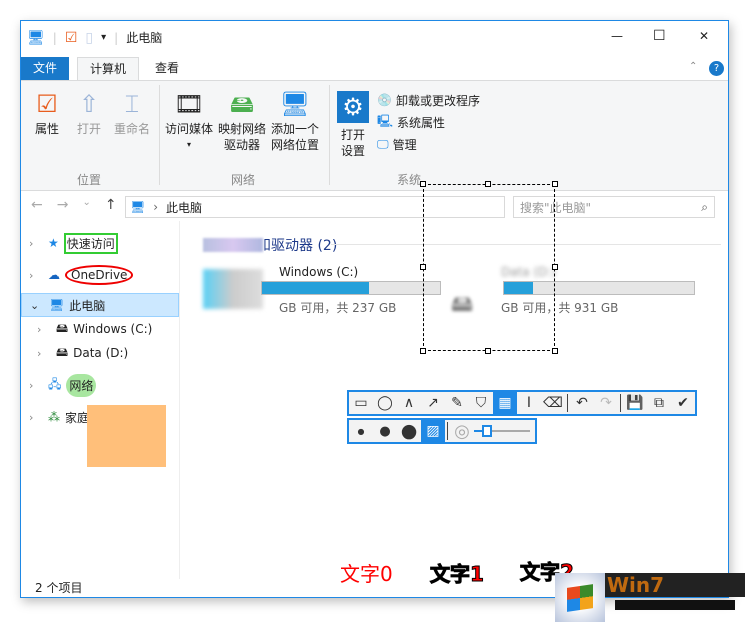 Image resolution: width=753 pixels, height=622 pixels. I want to click on label: OneDrive, so click(99, 275).